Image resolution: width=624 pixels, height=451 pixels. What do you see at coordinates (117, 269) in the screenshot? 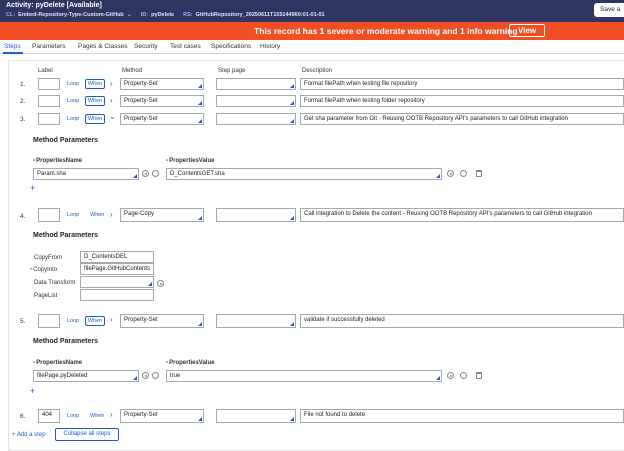
I see `copyinto-field: filePage.GitHubContents` at bounding box center [117, 269].